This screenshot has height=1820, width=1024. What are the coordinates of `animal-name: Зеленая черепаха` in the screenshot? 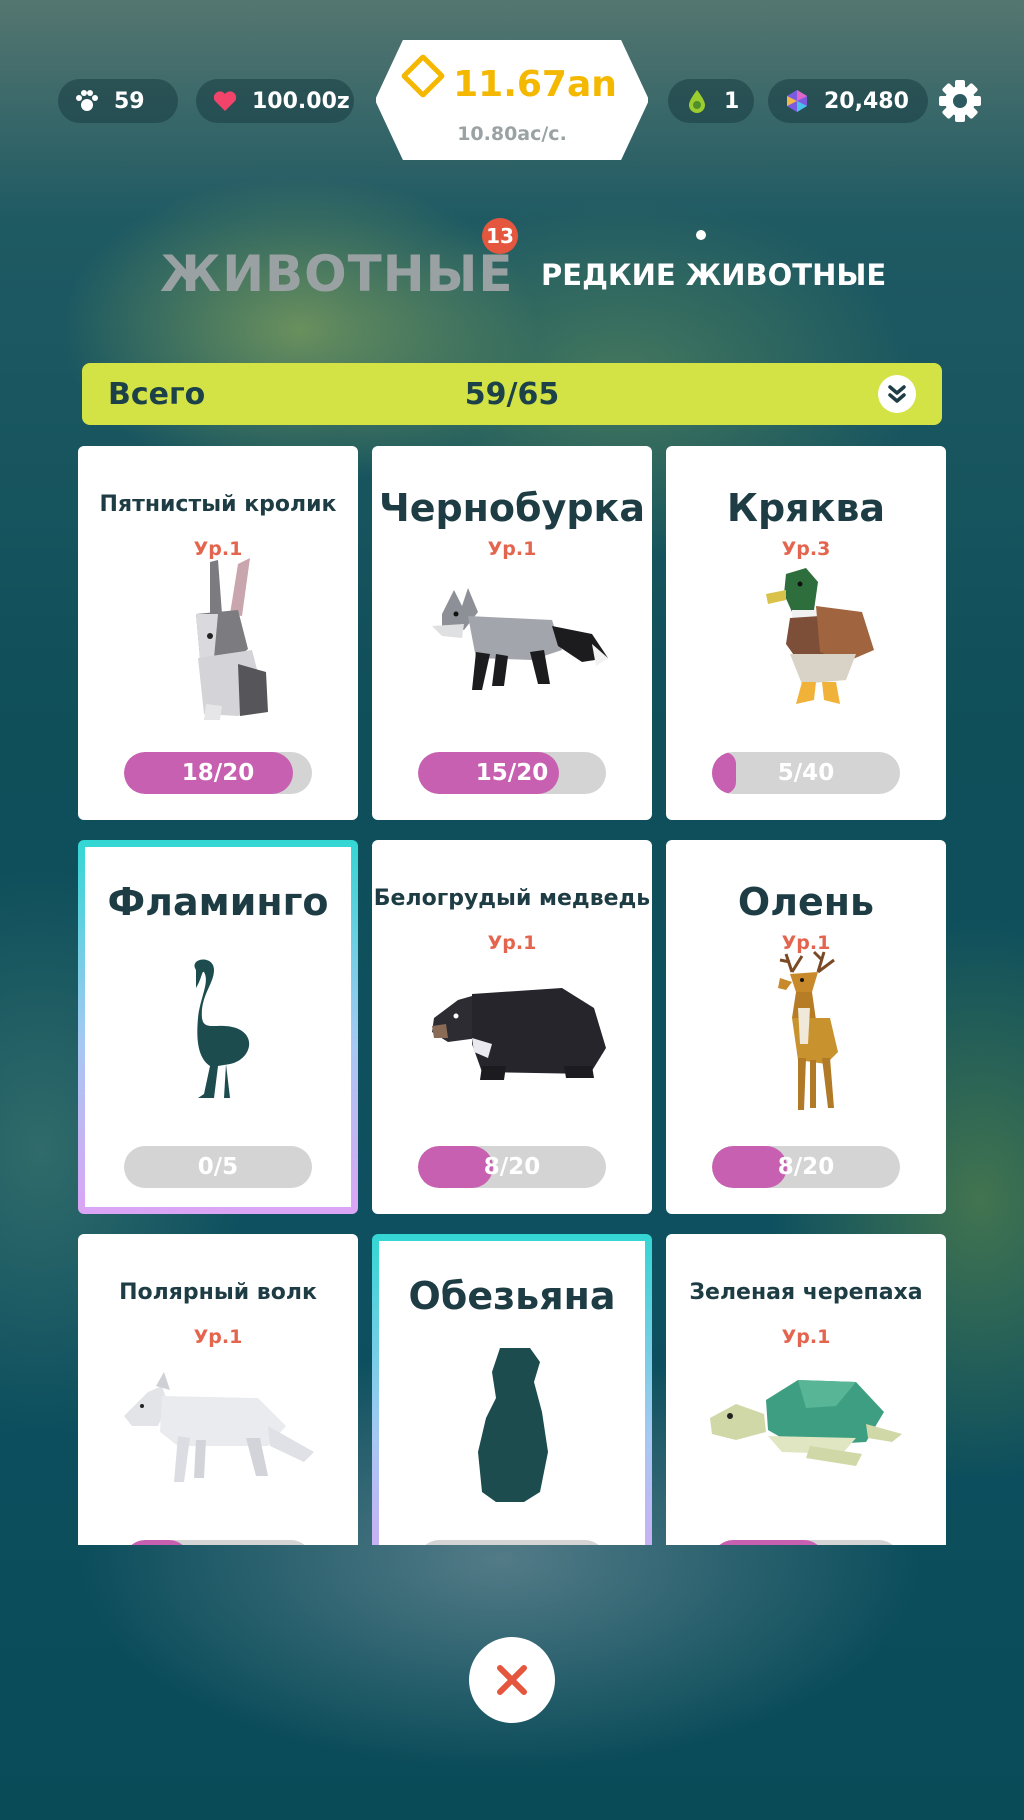 It's located at (806, 1292).